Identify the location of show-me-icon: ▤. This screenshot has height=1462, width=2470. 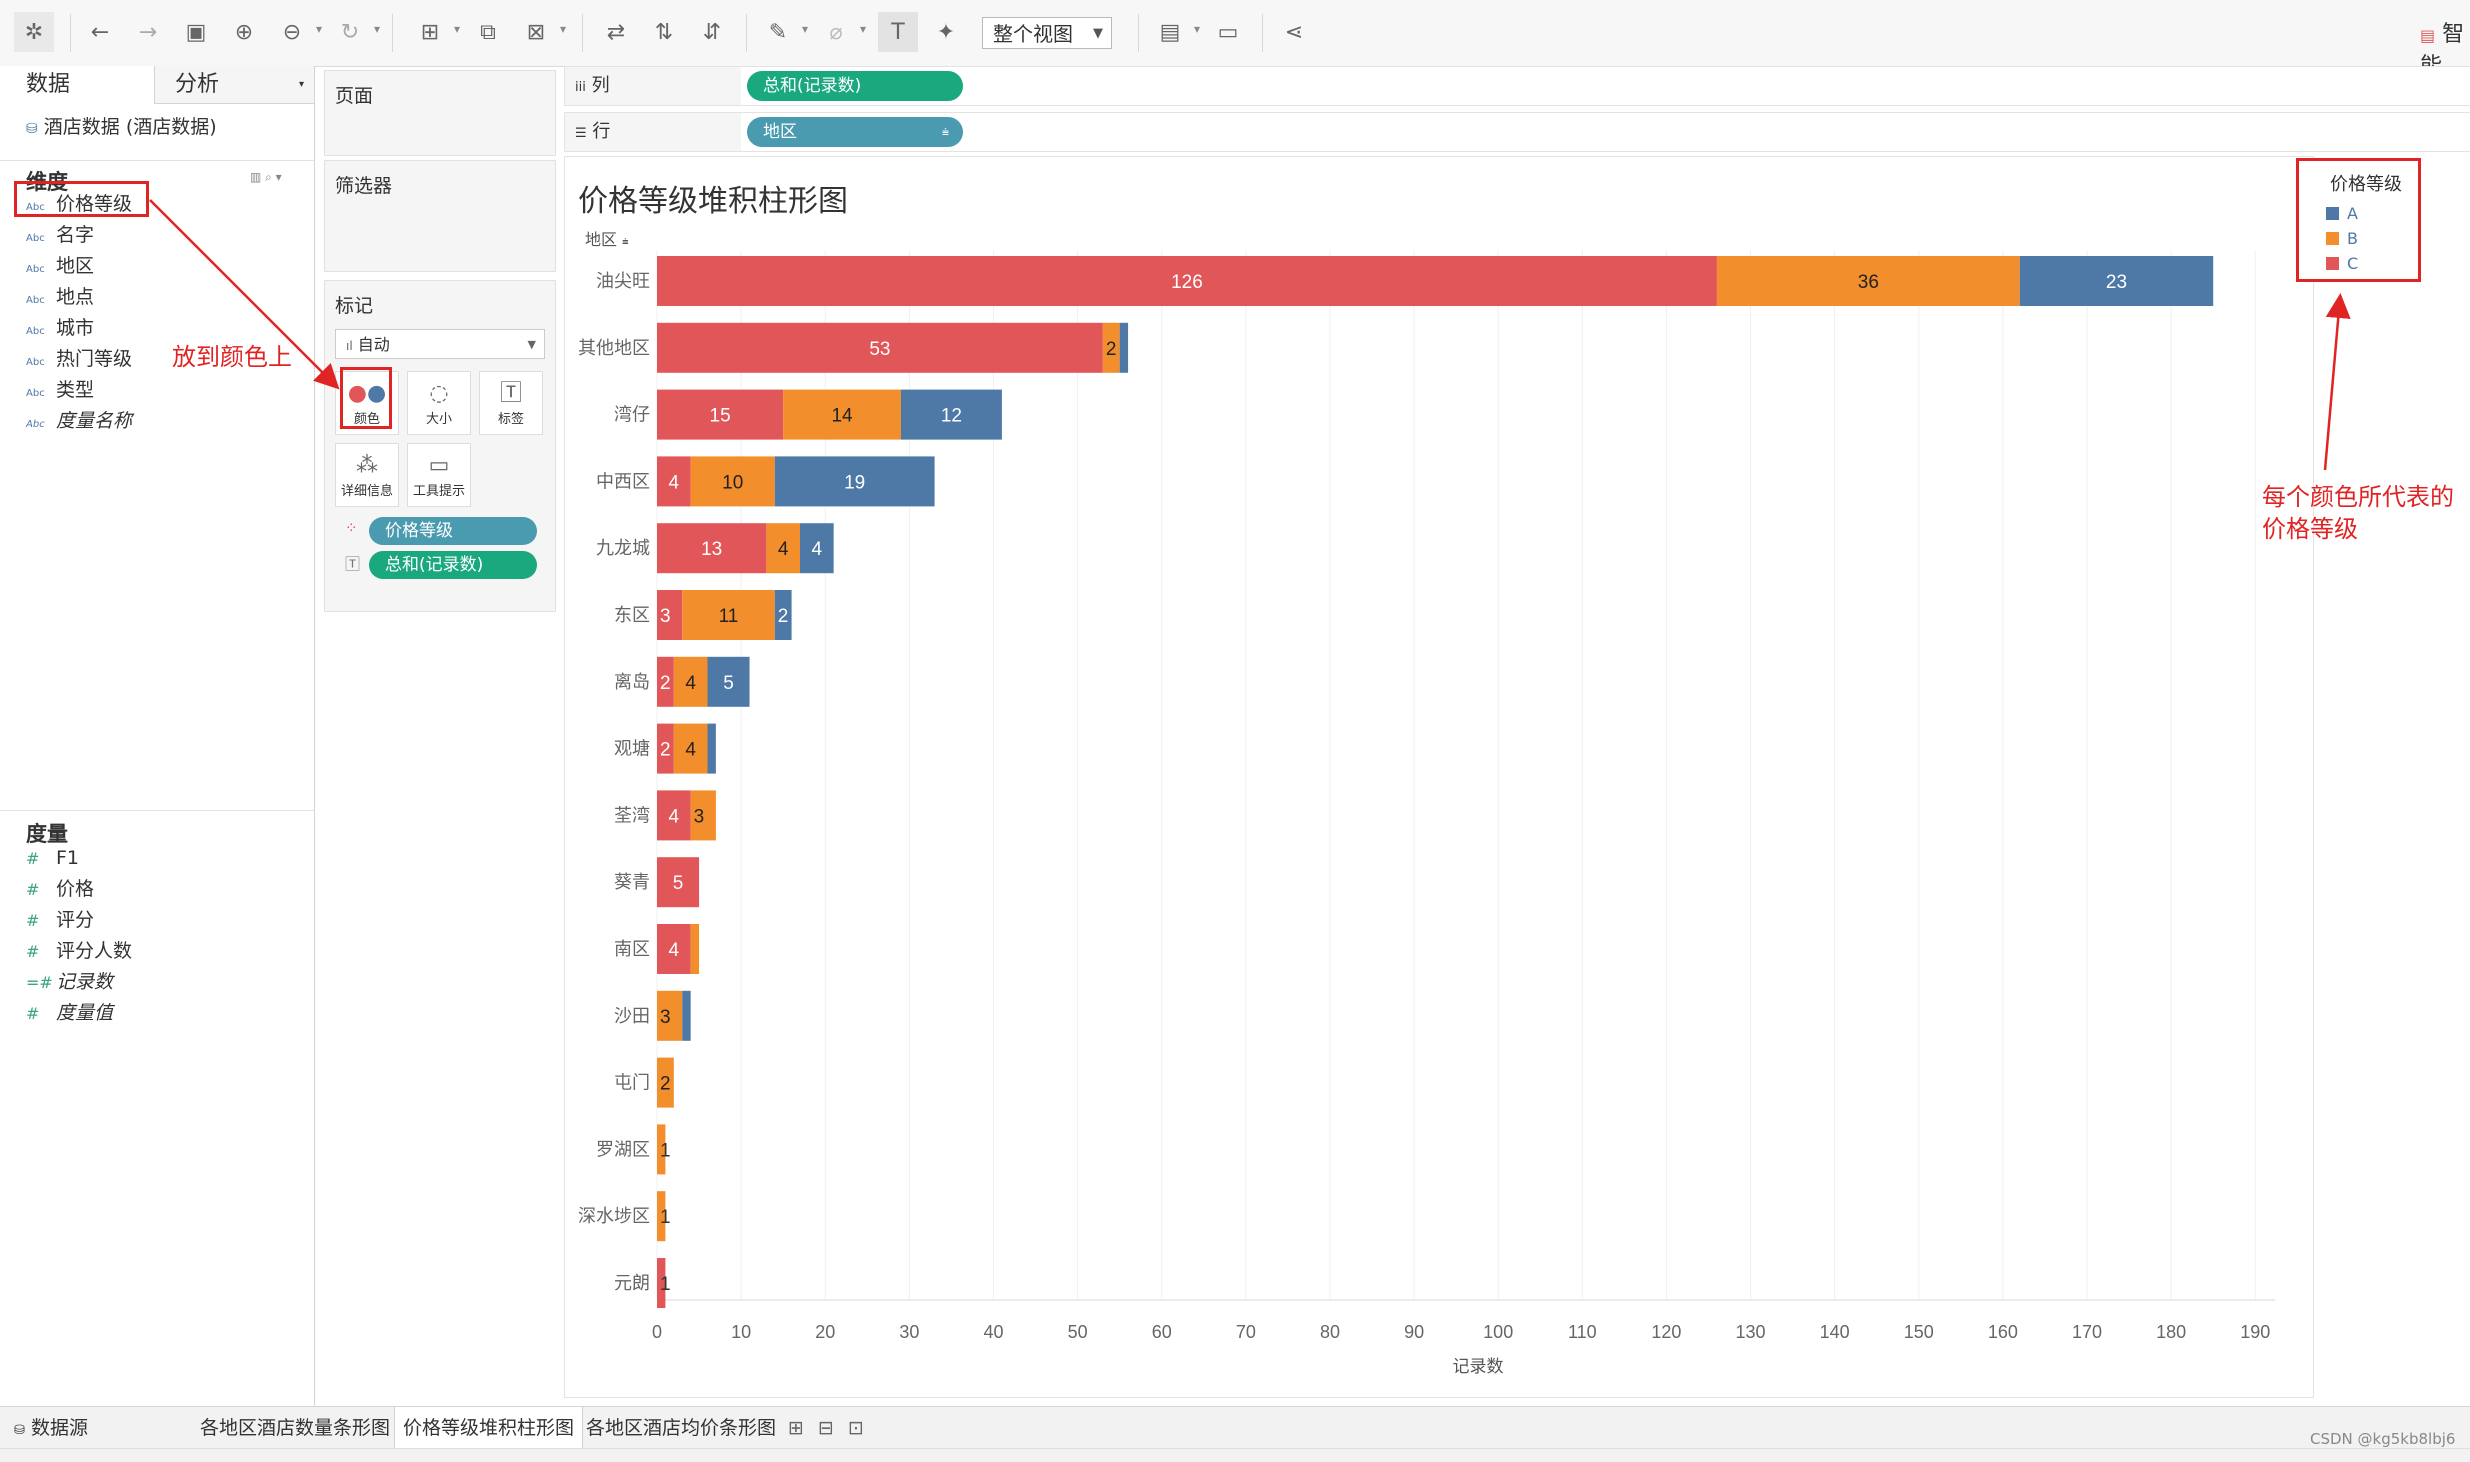
(2428, 35).